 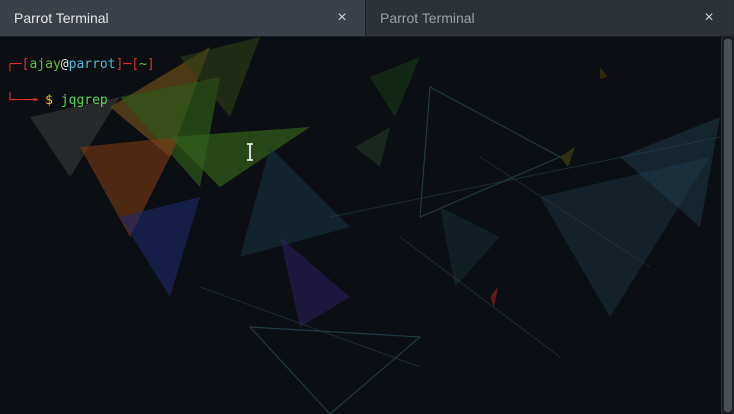 What do you see at coordinates (57, 100) in the screenshot?
I see `prompt-line-2: └──╼ $ jqgrep` at bounding box center [57, 100].